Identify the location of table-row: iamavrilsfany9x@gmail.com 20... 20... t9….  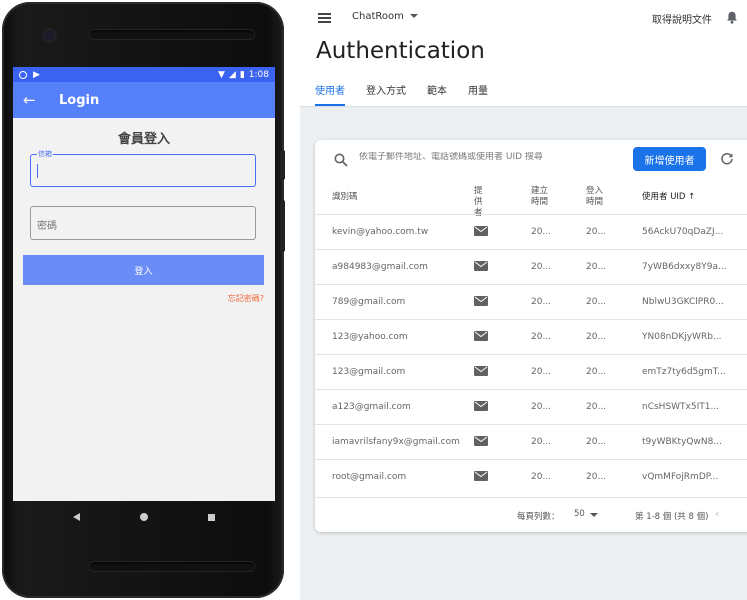
(531, 442).